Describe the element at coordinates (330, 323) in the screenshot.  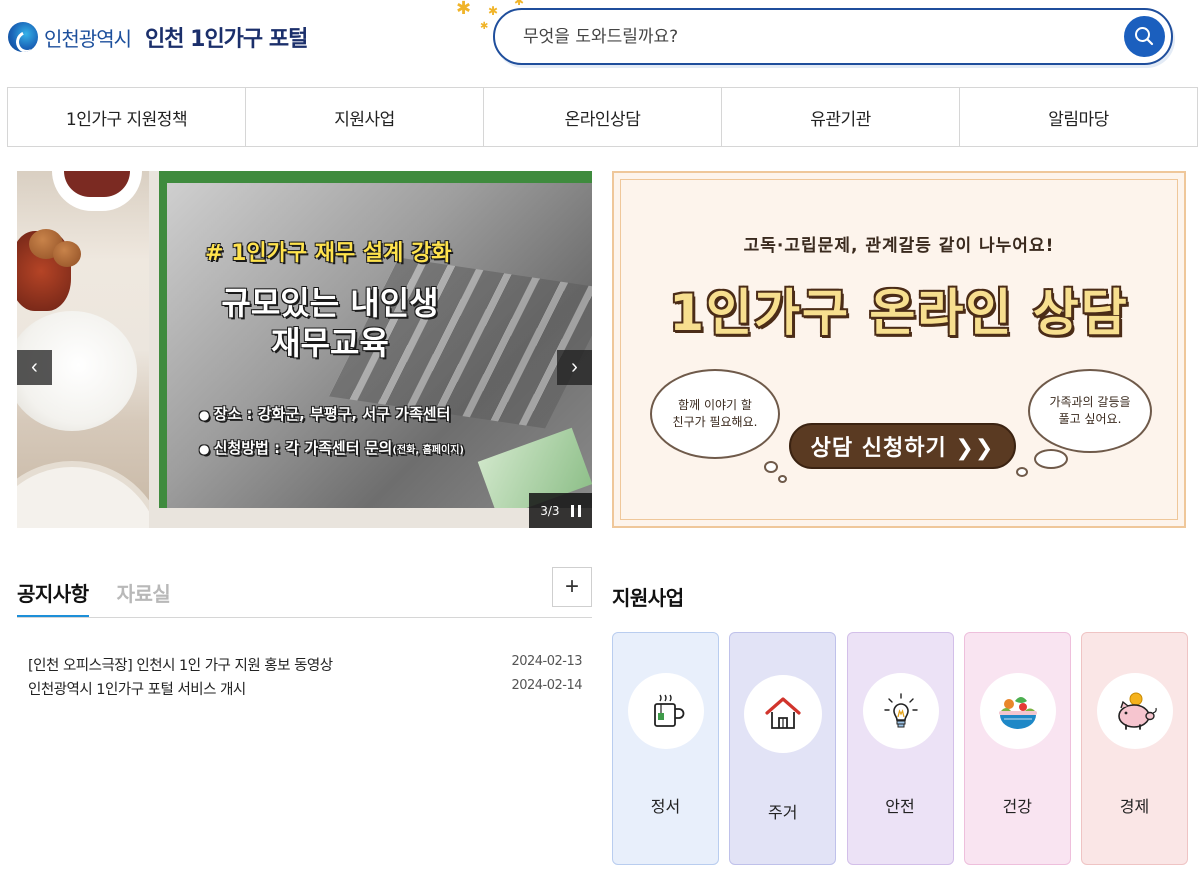
I see `slide-title: 규모있는 내인생 재무교육` at that location.